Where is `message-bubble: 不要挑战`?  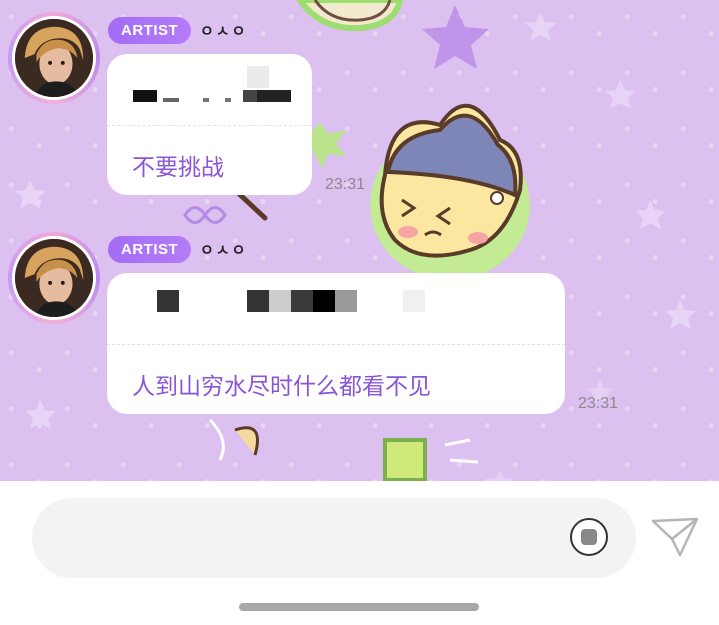
message-bubble: 不要挑战 is located at coordinates (209, 124).